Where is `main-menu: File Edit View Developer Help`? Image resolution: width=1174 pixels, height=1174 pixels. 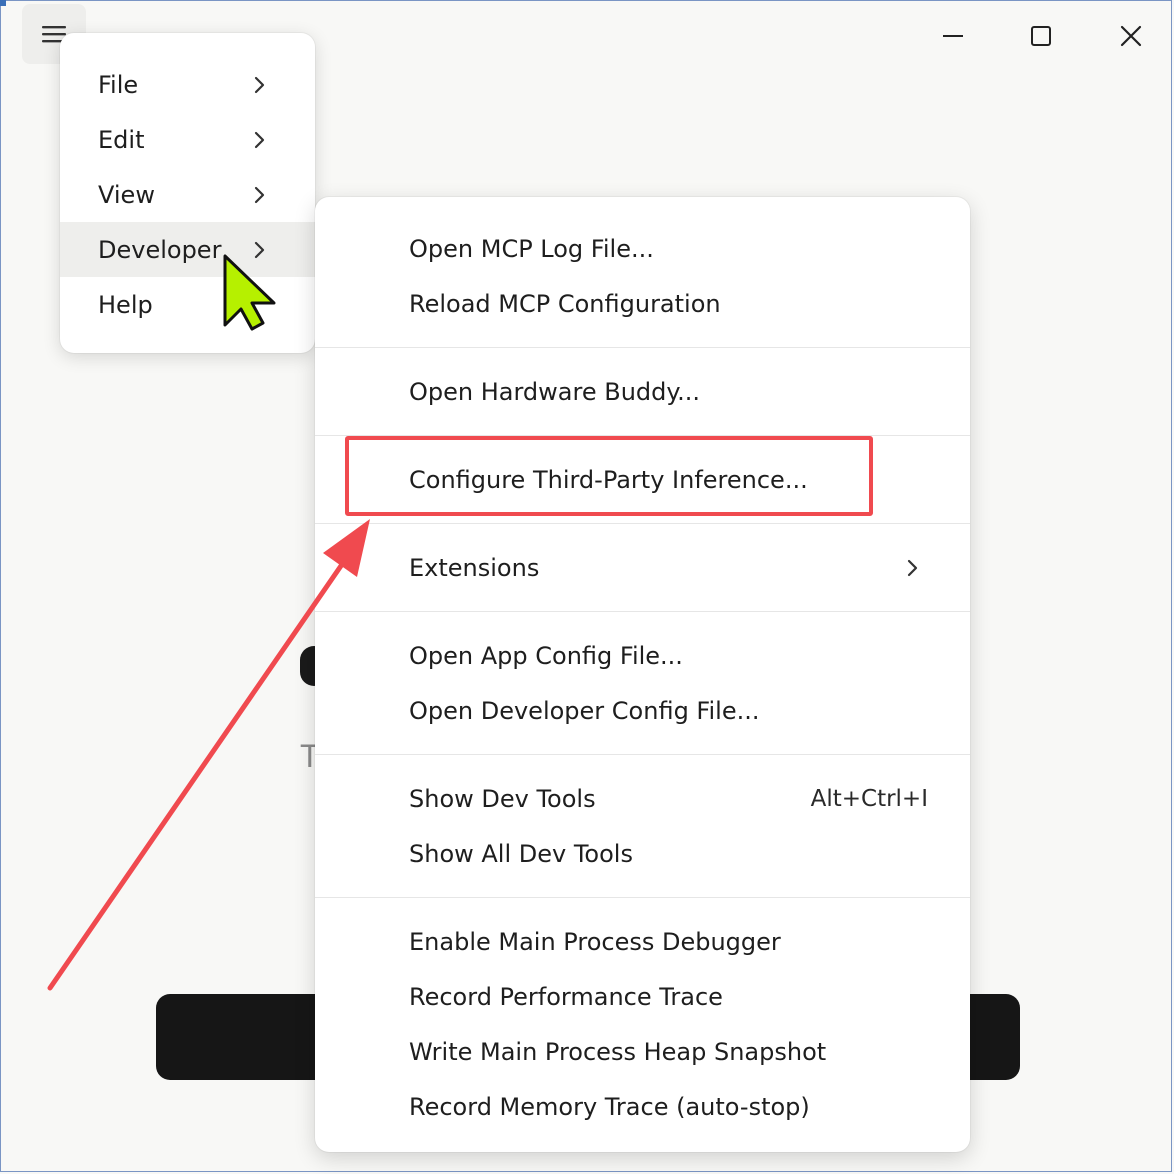
main-menu: File Edit View Developer Help is located at coordinates (187, 193).